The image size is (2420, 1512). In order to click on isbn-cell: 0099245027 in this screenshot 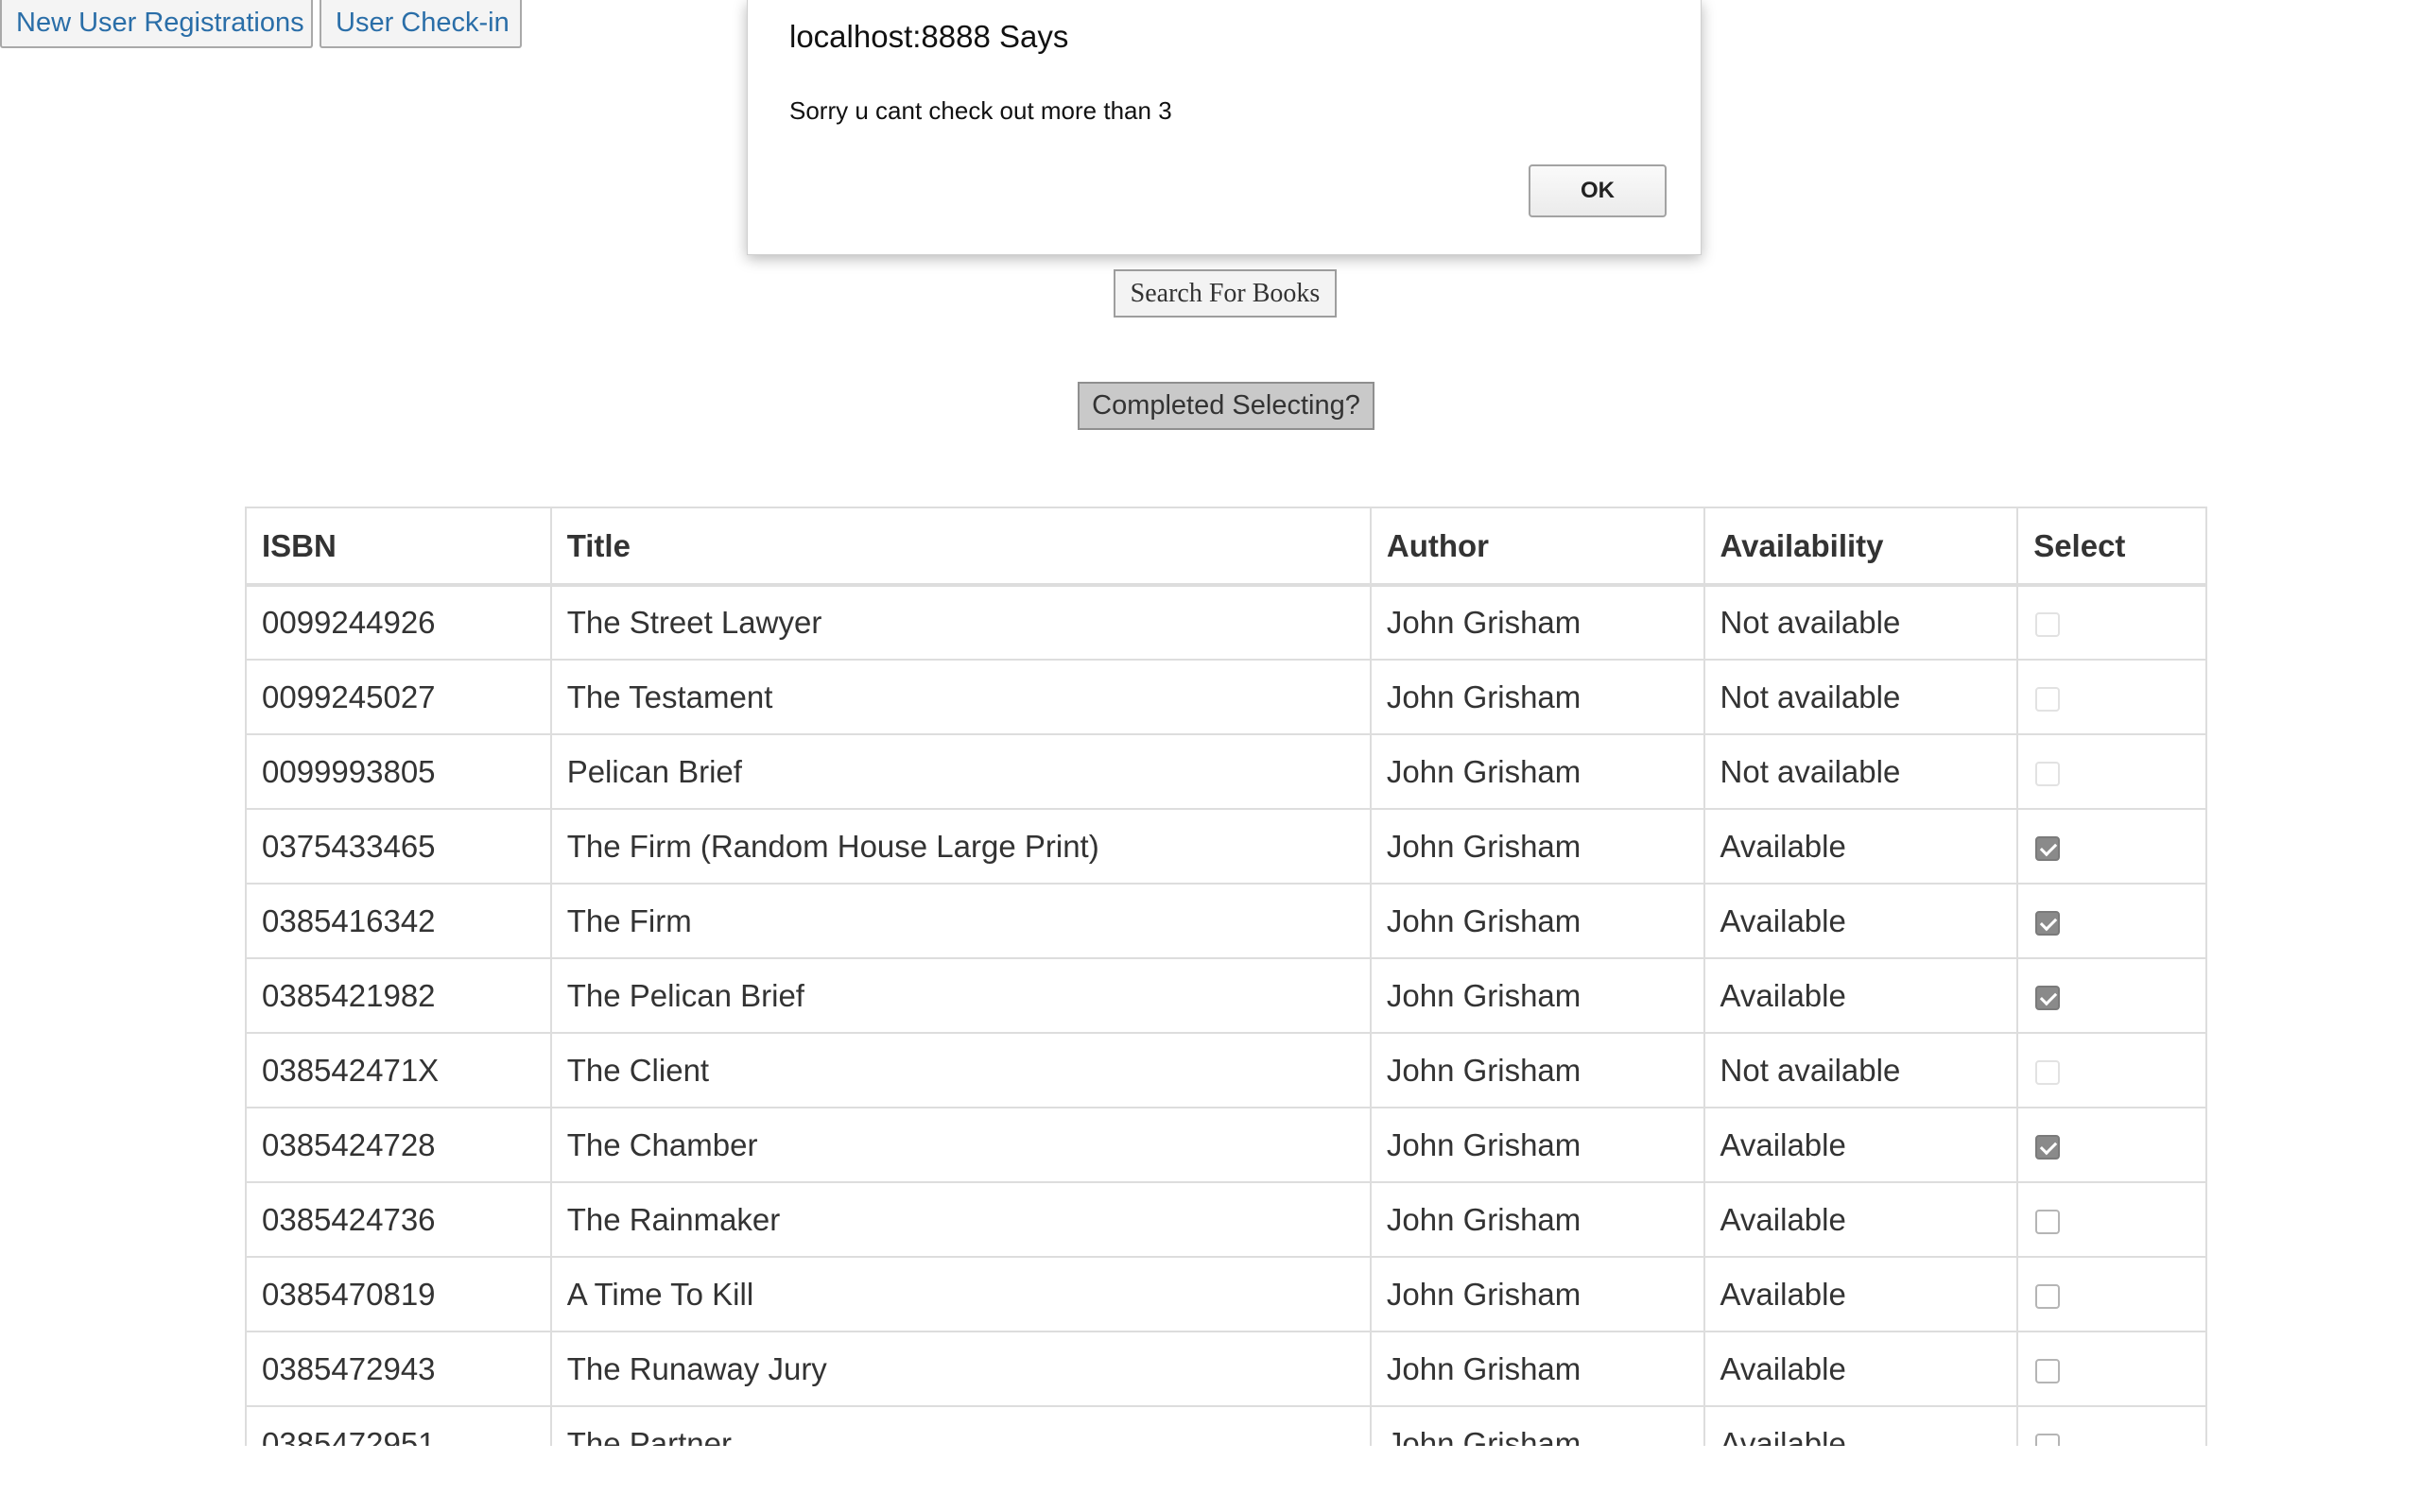, I will do `click(398, 697)`.